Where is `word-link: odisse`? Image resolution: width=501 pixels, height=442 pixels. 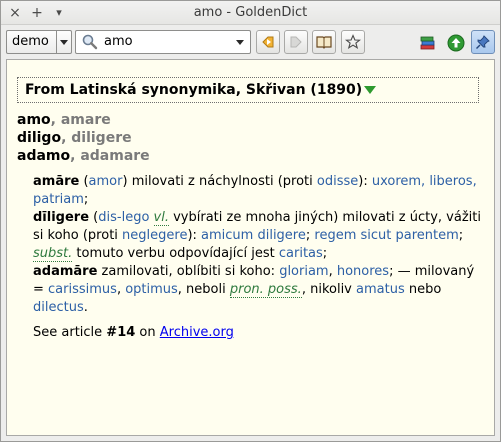 word-link: odisse is located at coordinates (337, 181).